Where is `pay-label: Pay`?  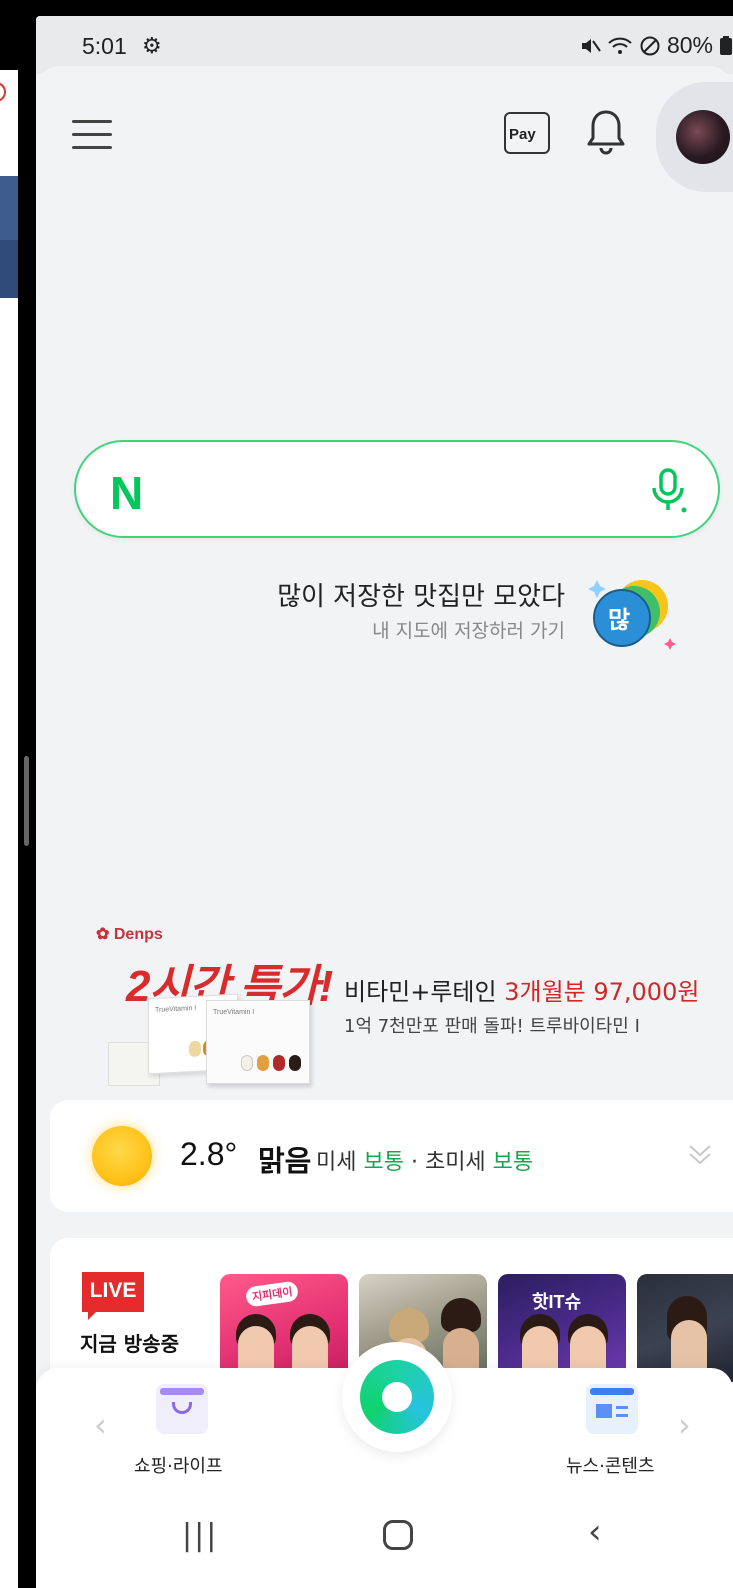
pay-label: Pay is located at coordinates (522, 134).